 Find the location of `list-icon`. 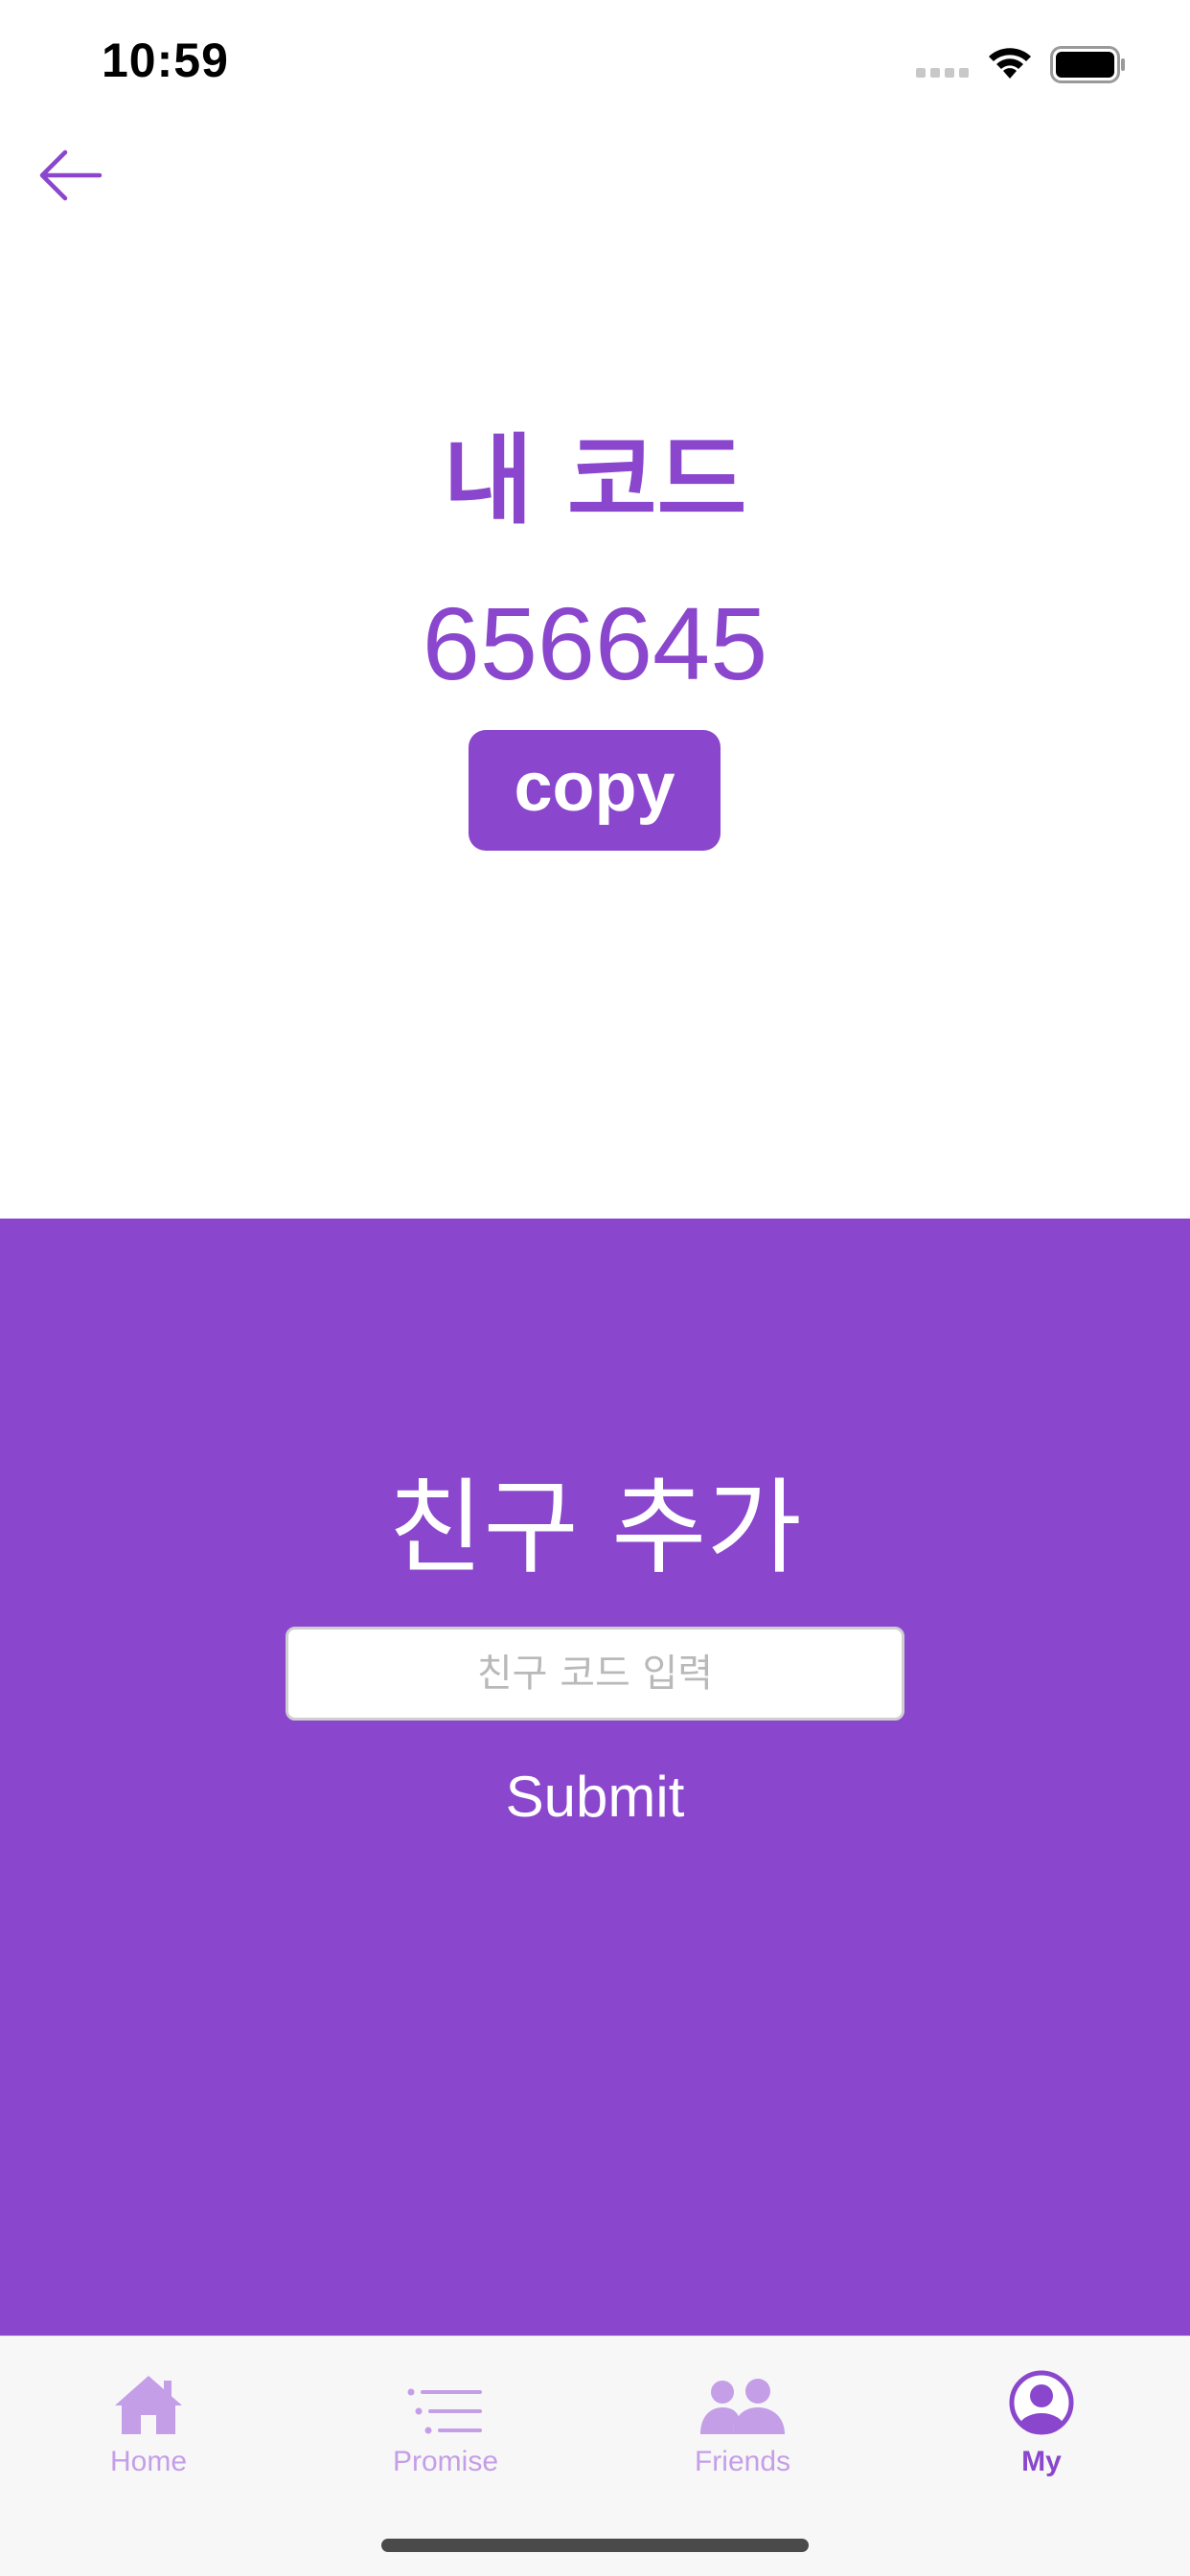

list-icon is located at coordinates (445, 2411).